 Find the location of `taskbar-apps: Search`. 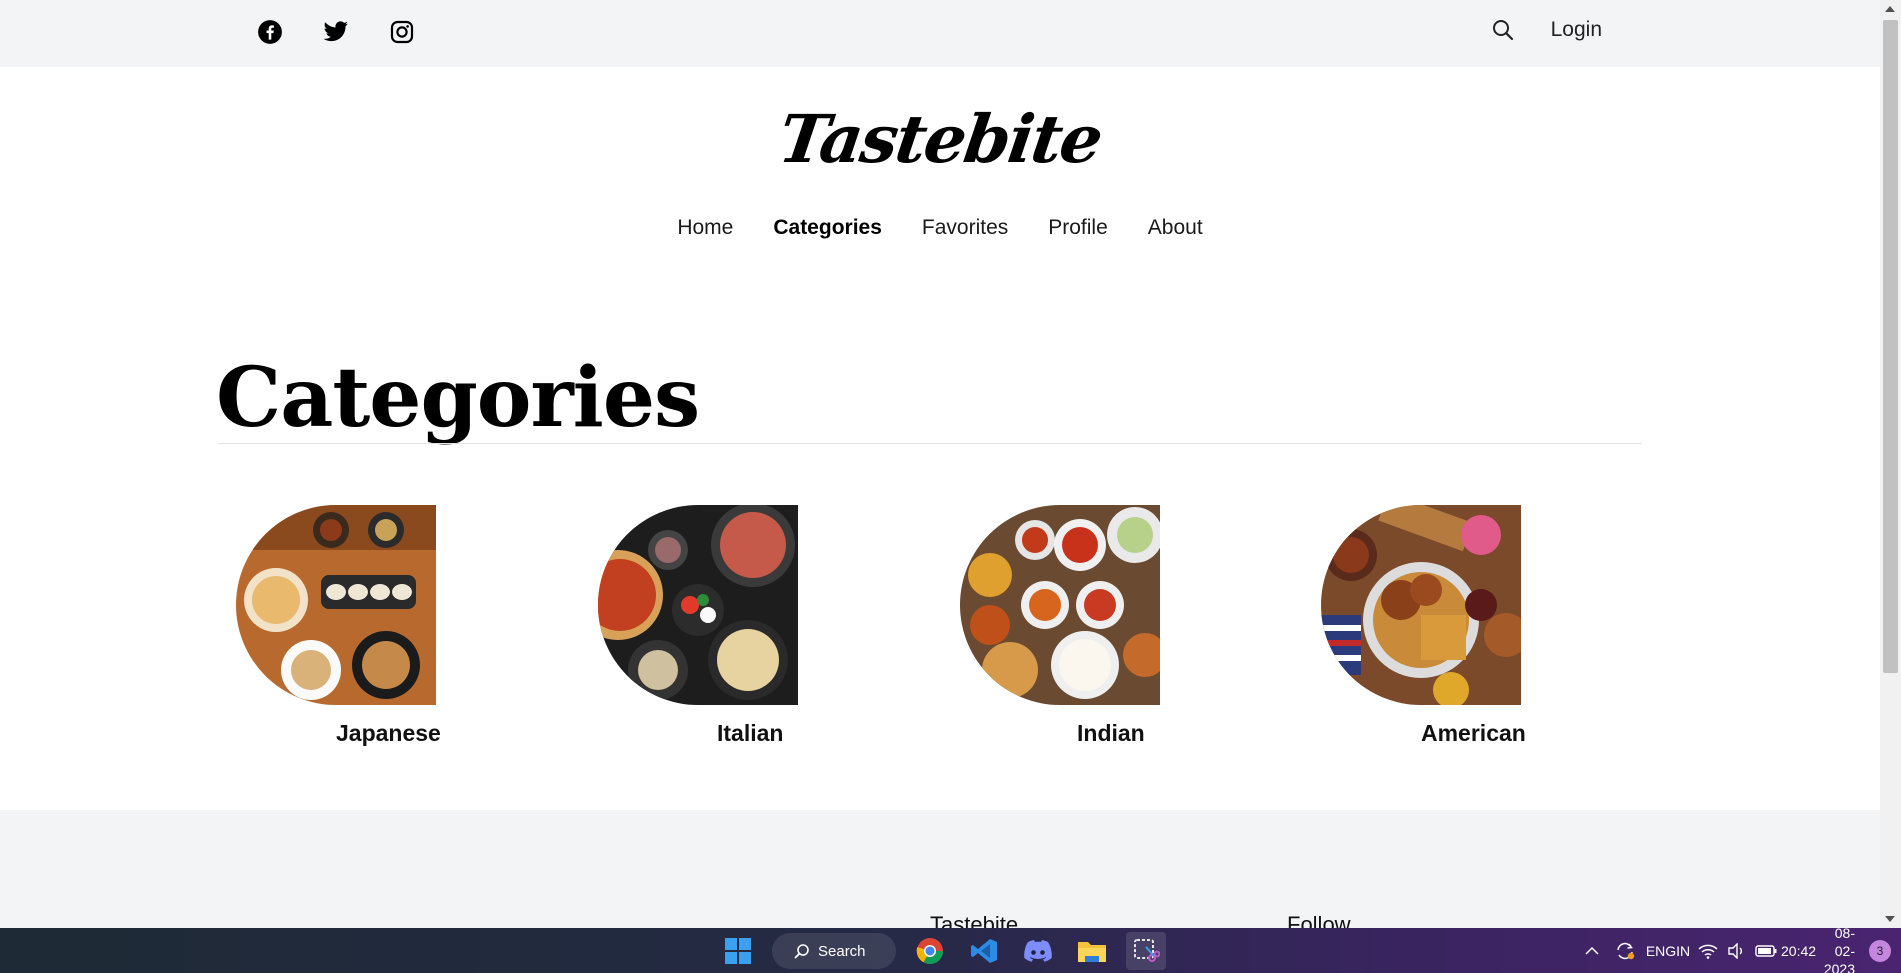

taskbar-apps: Search is located at coordinates (942, 951).